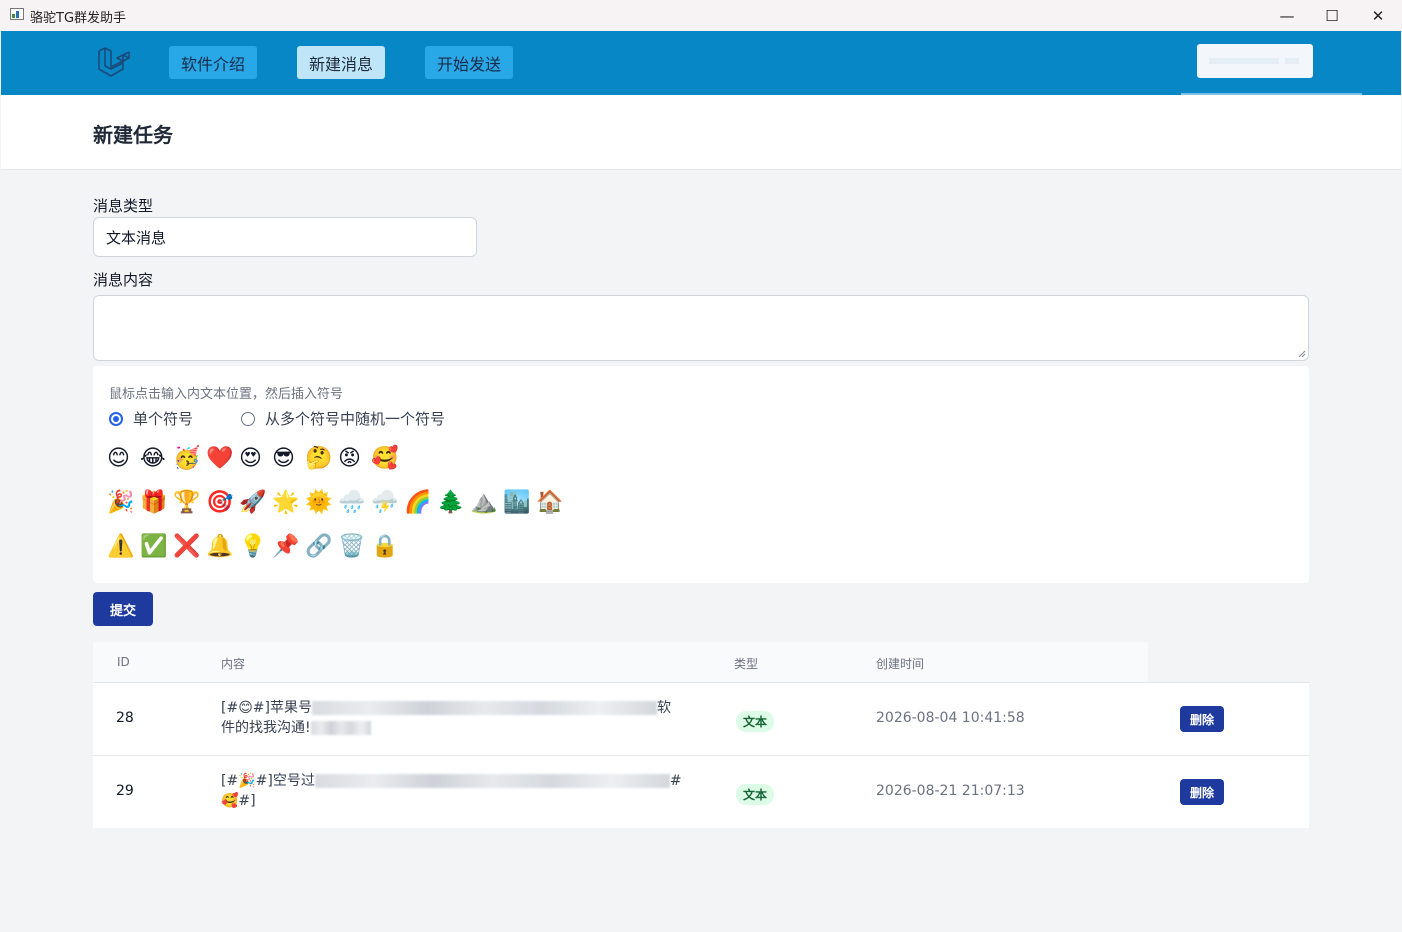 The height and width of the screenshot is (932, 1402). I want to click on nav-start-send-label: 开始发送, so click(469, 64).